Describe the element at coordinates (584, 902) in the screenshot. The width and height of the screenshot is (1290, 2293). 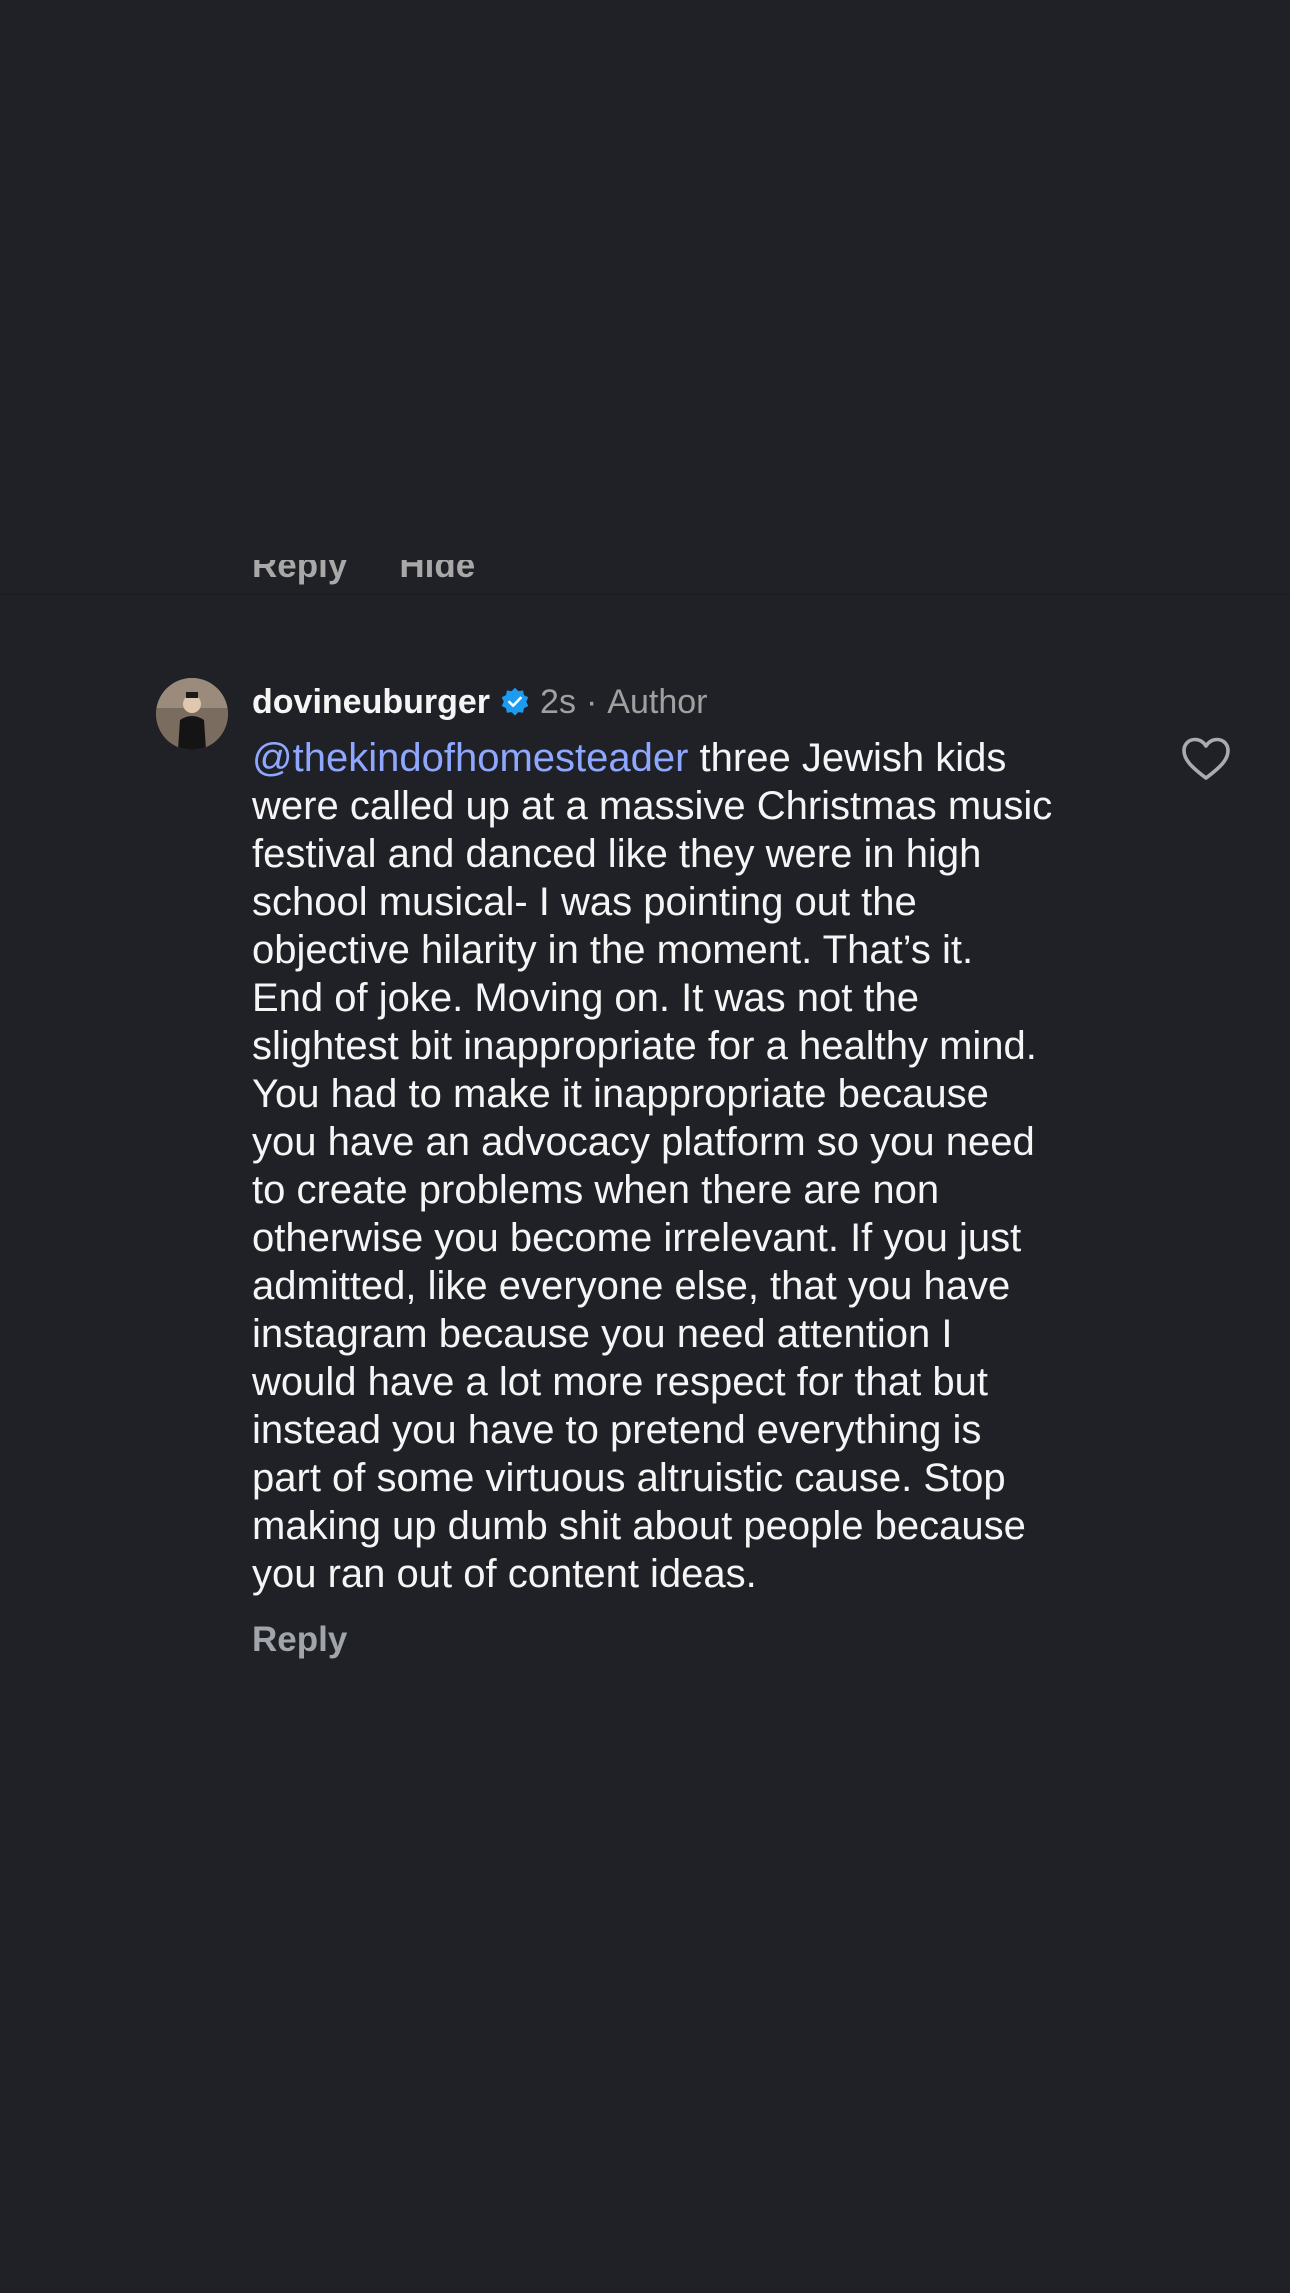
I see `comment-line: school musical- I was pointing out the` at that location.